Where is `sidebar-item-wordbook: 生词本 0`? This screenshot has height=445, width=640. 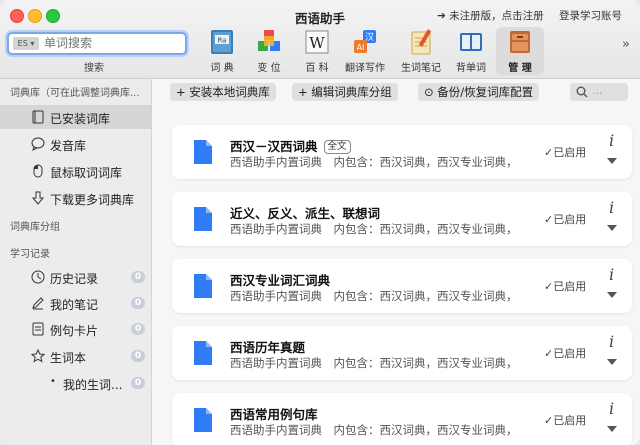 sidebar-item-wordbook: 生词本 0 is located at coordinates (75, 356).